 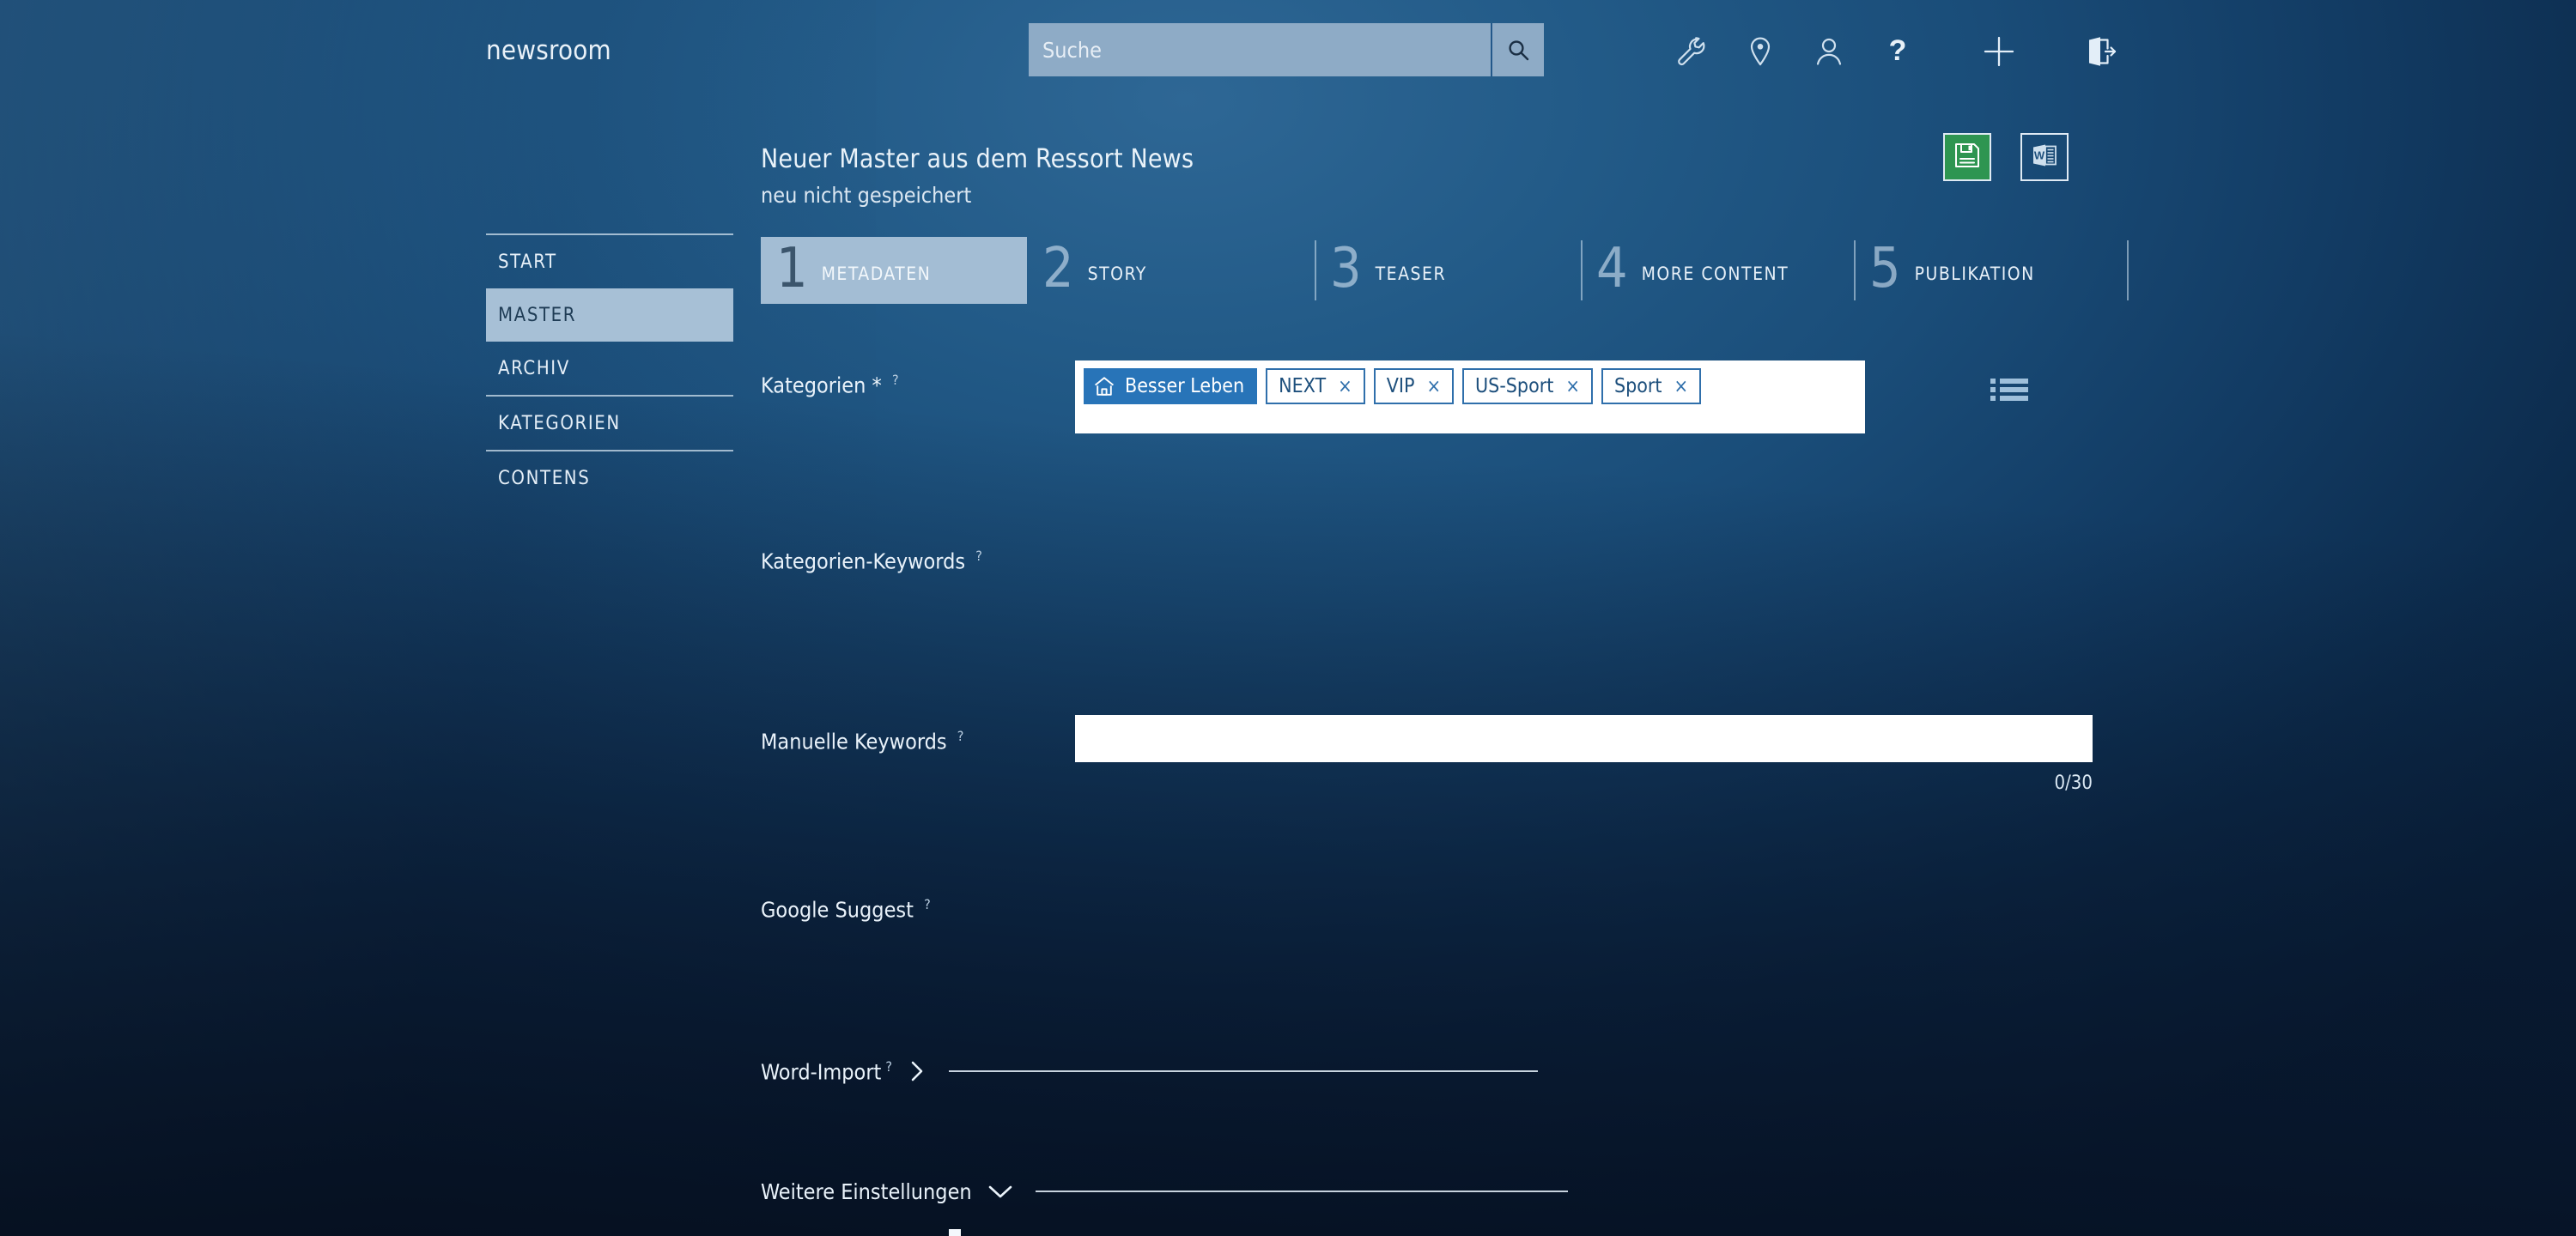 I want to click on search-box, so click(x=1287, y=49).